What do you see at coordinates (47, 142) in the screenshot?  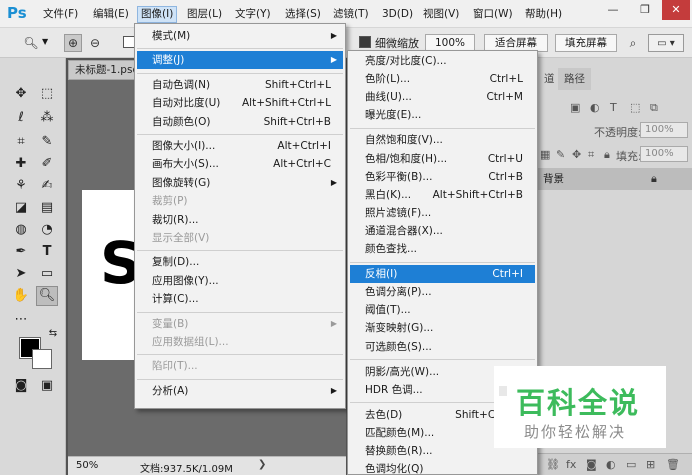 I see `eyedropper-icon: ✎` at bounding box center [47, 142].